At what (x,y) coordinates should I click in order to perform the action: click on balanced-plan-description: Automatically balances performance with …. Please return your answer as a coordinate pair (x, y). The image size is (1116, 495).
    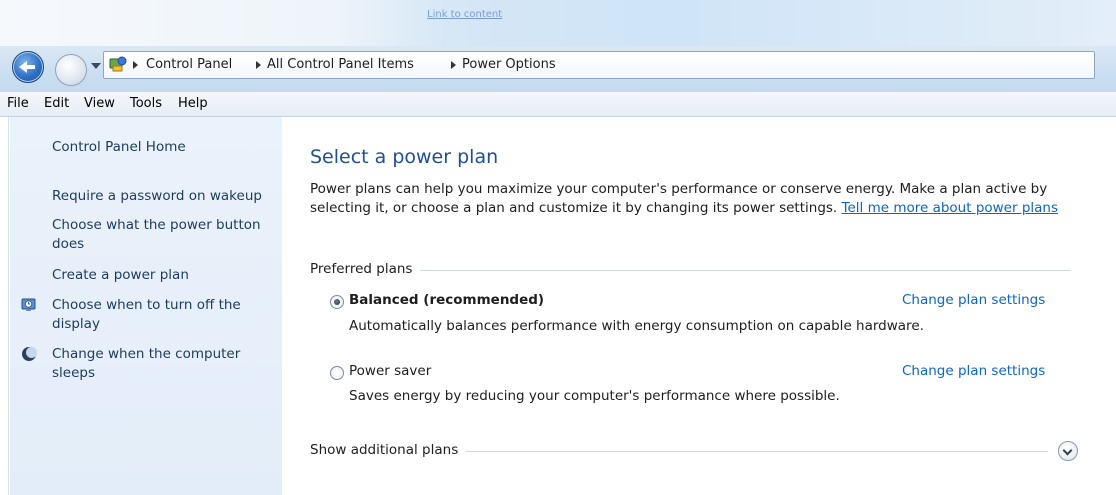
    Looking at the image, I should click on (636, 326).